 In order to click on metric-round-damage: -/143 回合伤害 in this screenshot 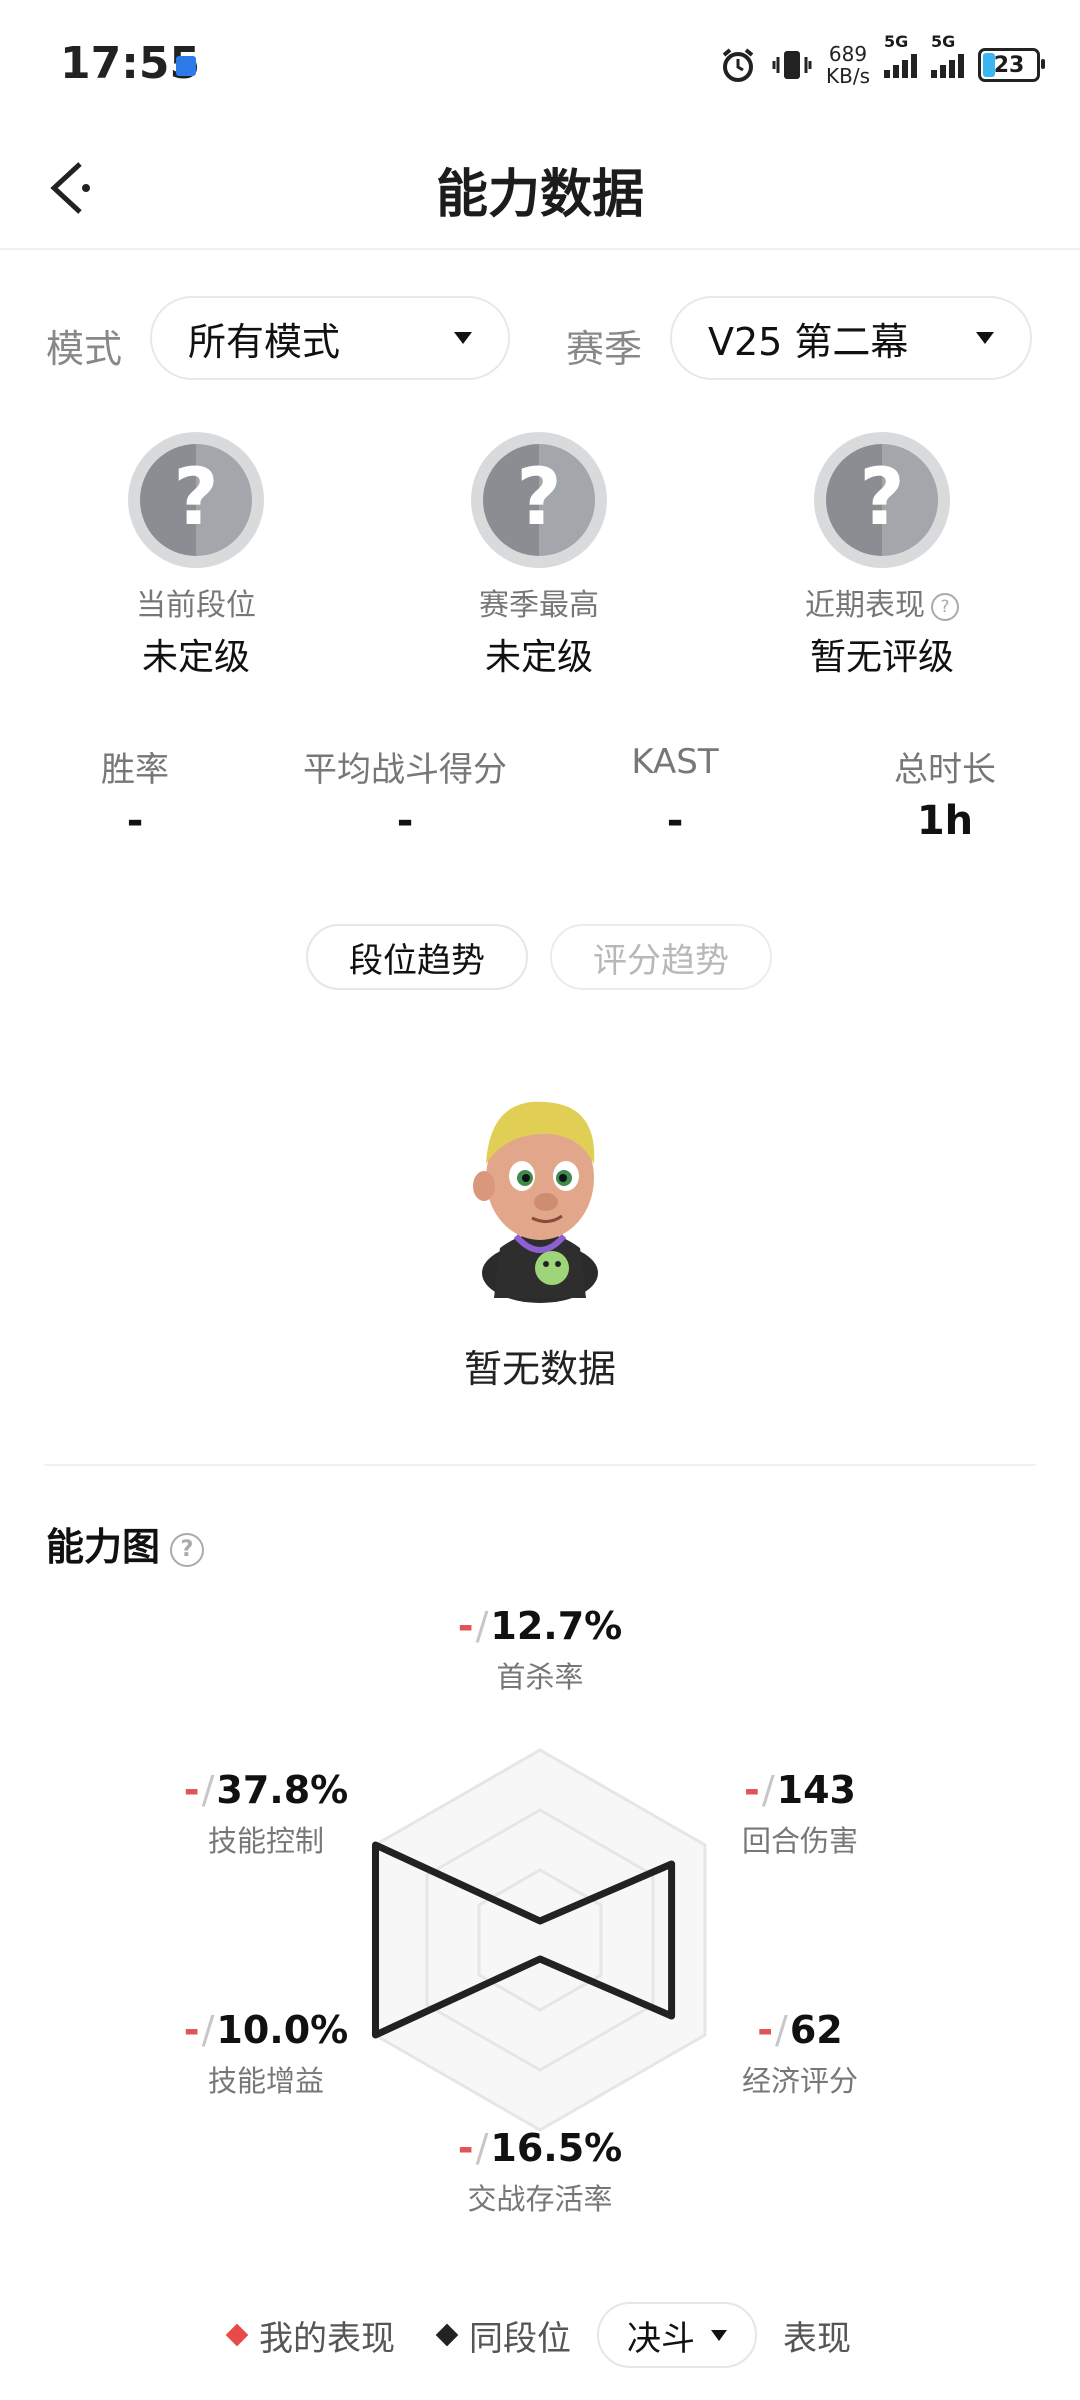, I will do `click(800, 1814)`.